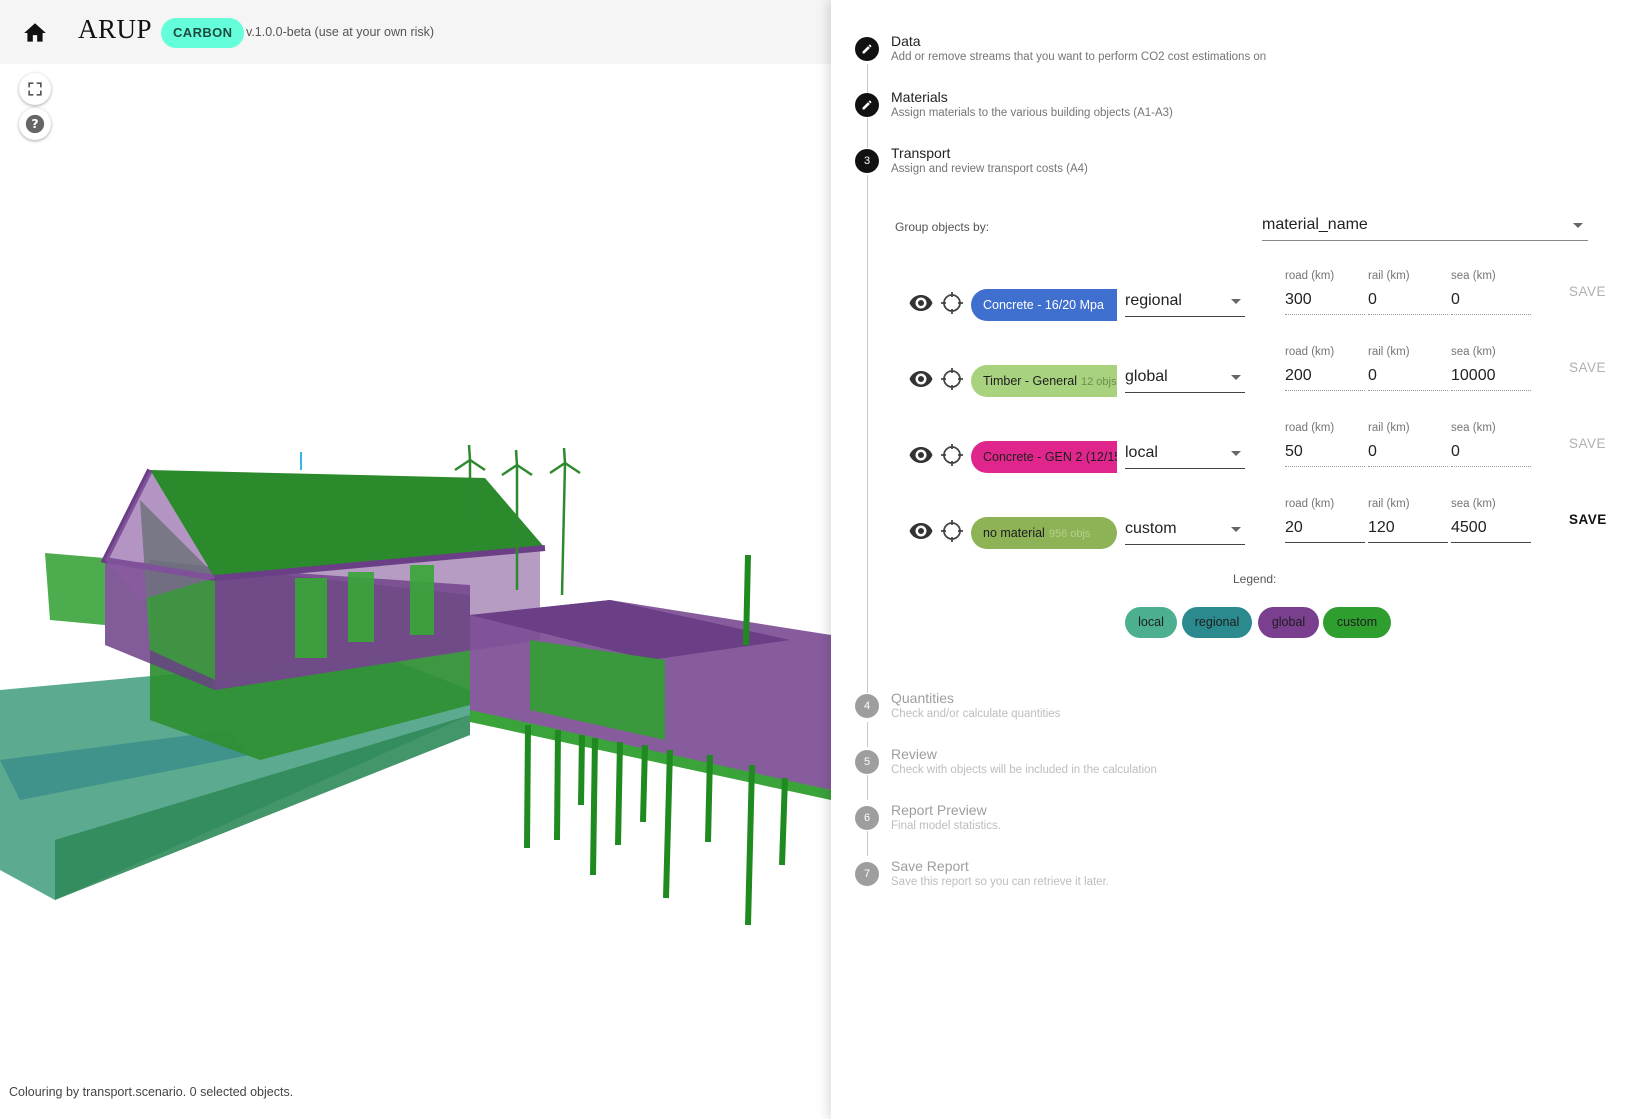 The image size is (1649, 1119). I want to click on scenario-value: regional, so click(1153, 300).